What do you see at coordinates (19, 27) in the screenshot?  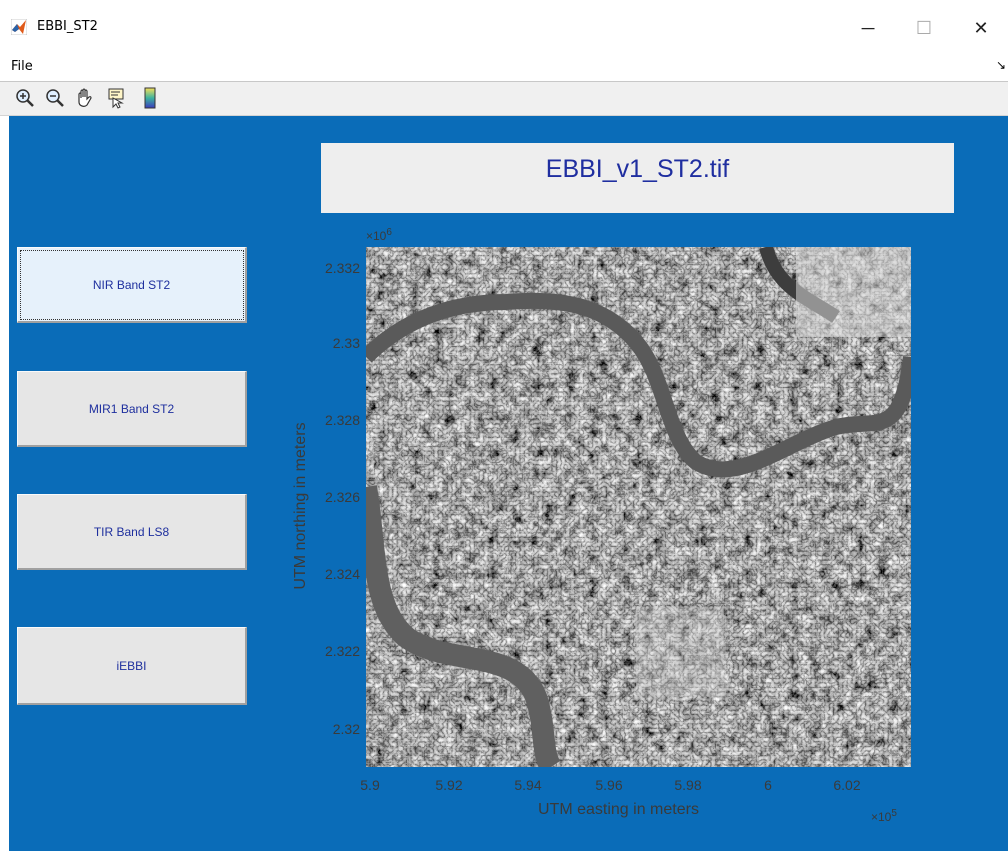 I see `matlab-app-icon` at bounding box center [19, 27].